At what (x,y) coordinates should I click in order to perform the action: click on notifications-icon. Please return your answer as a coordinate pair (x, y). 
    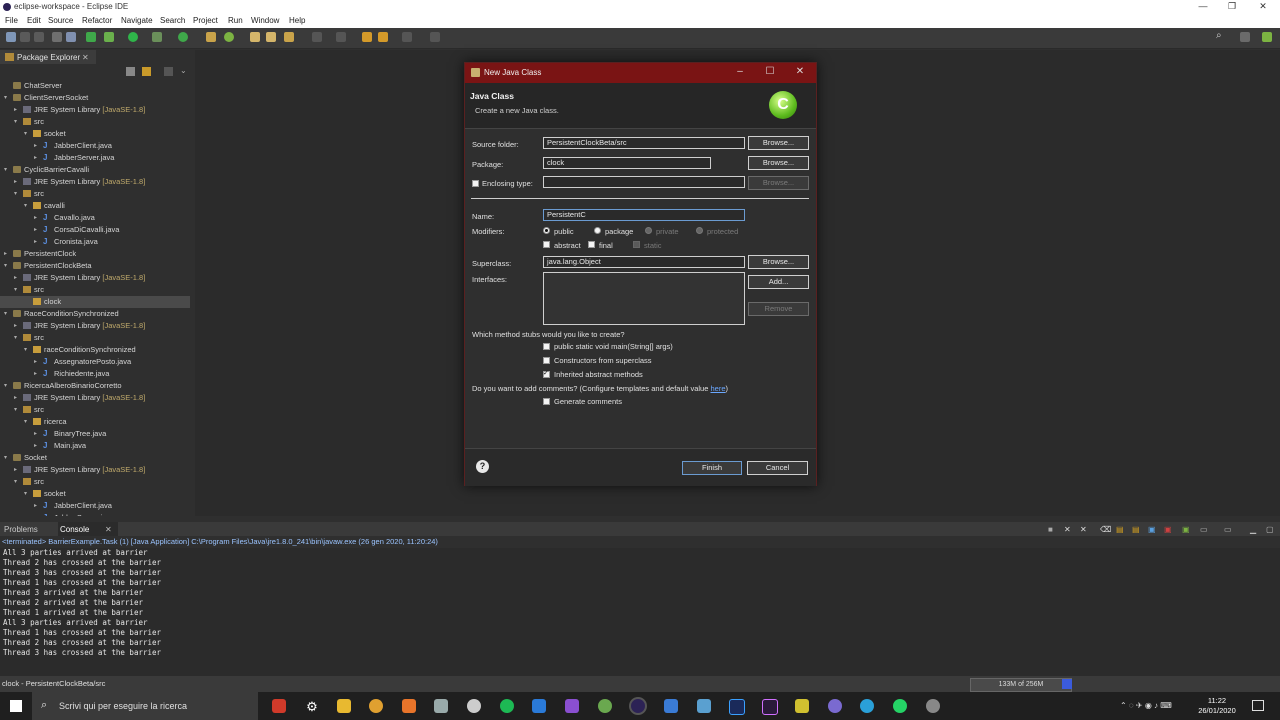
    Looking at the image, I should click on (1258, 705).